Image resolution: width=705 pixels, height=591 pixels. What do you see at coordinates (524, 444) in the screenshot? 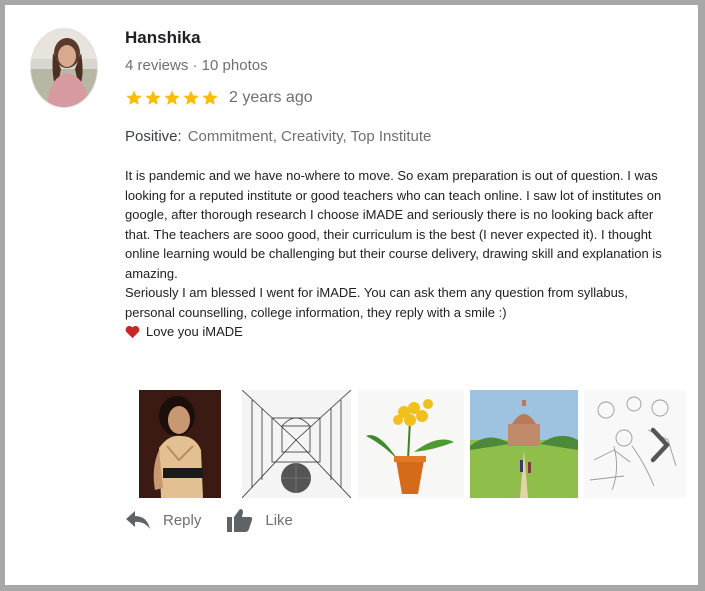
I see `photo-monument-painting` at bounding box center [524, 444].